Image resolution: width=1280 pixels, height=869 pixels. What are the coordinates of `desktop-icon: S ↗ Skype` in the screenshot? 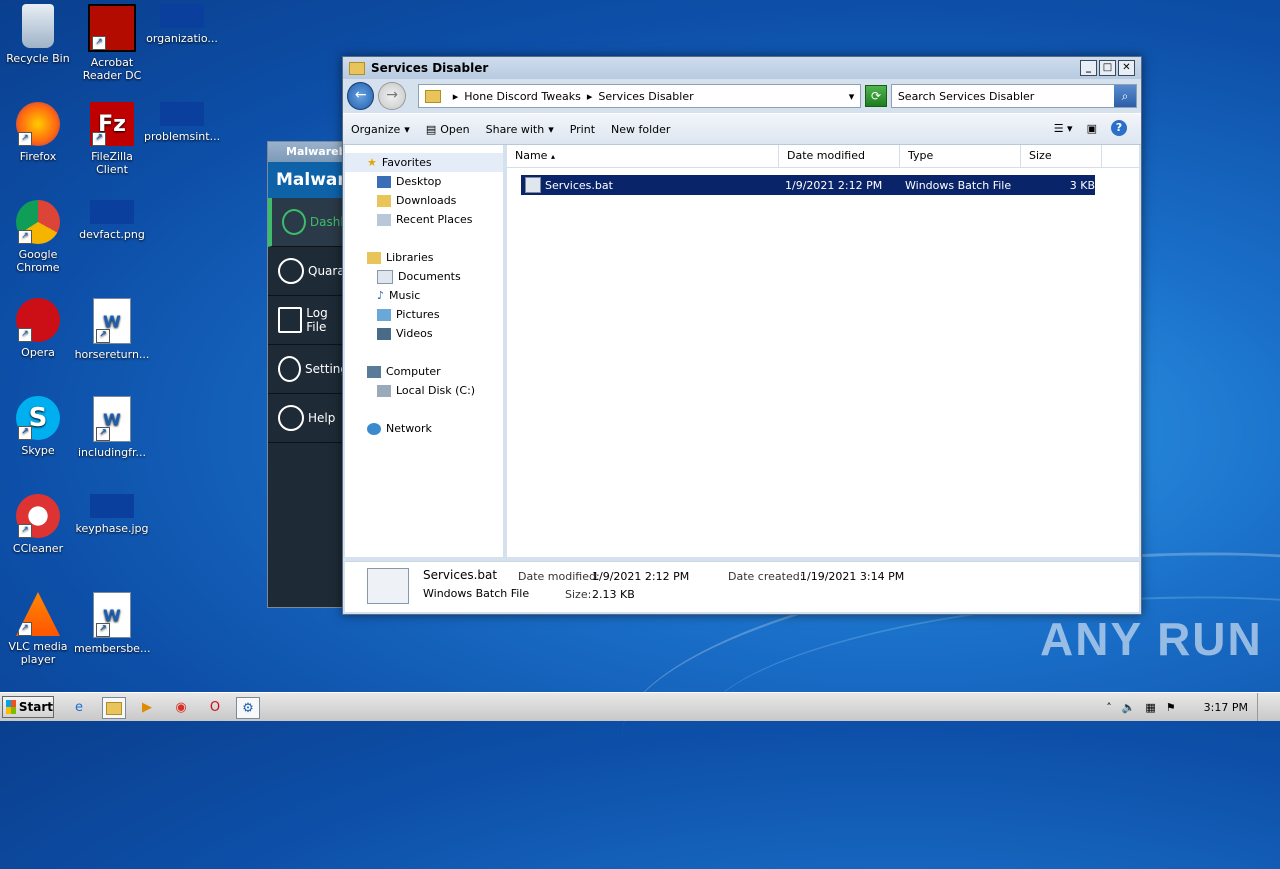 It's located at (38, 426).